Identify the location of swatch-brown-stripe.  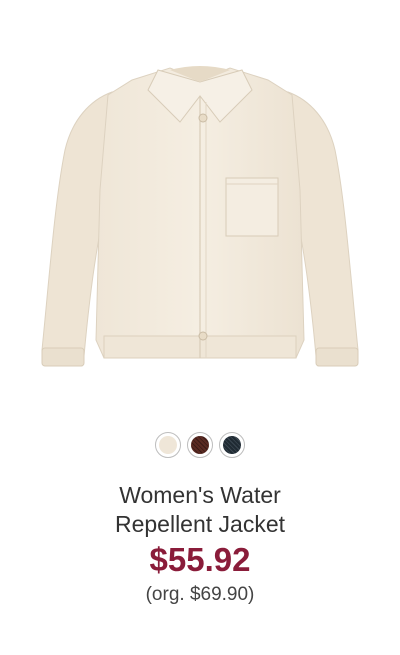
(200, 445).